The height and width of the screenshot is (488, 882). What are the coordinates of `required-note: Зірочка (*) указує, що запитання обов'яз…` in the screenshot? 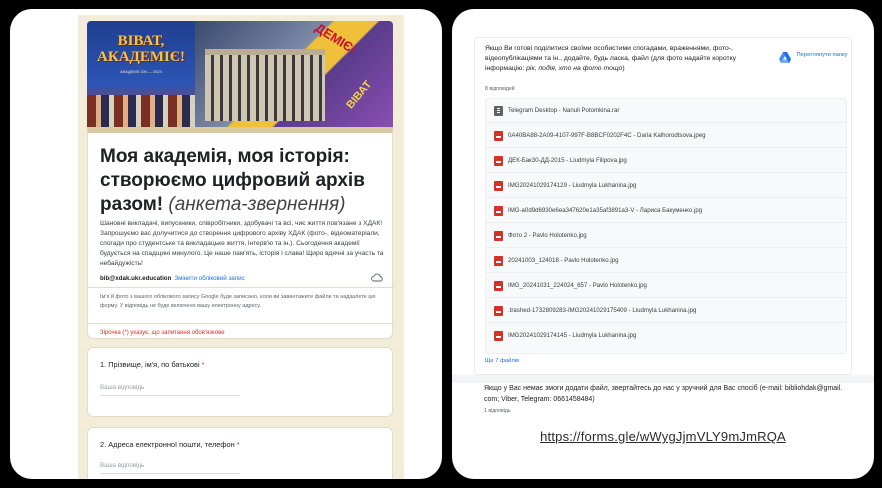 It's located at (162, 333).